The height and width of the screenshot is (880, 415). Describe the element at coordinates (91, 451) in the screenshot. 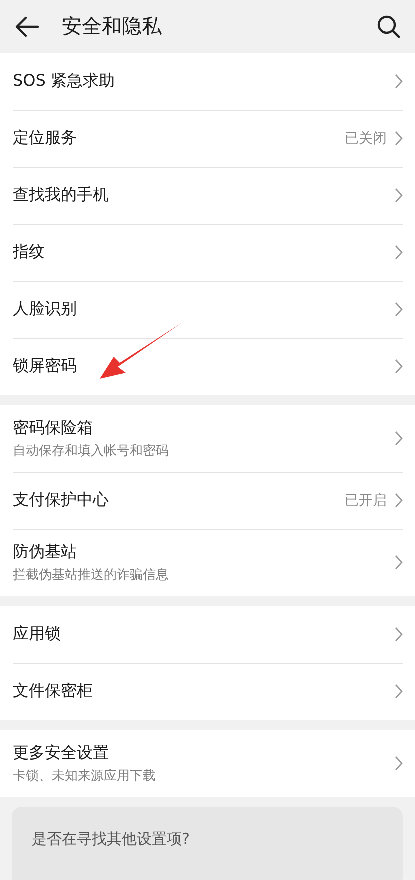

I see `row-subtitle: 自动保存和填入帐号和密码` at that location.